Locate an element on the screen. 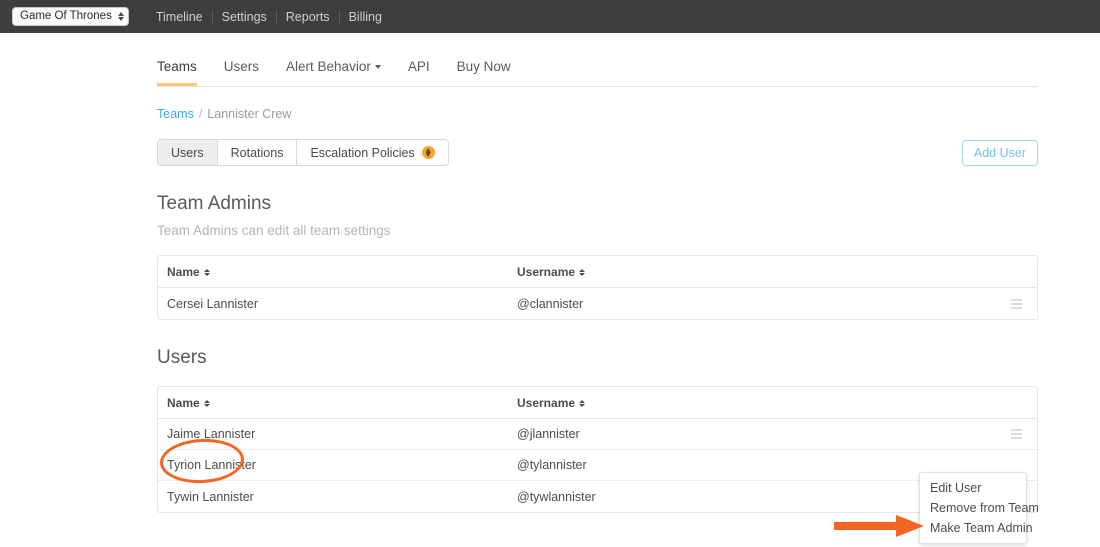 The width and height of the screenshot is (1100, 547). table-row: Tyrion Lannister @tylannister is located at coordinates (597, 465).